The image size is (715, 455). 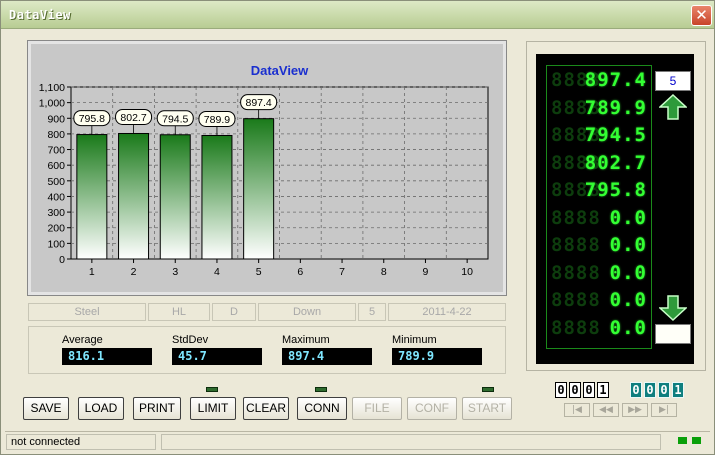 What do you see at coordinates (217, 120) in the screenshot?
I see `data-label: 789.9` at bounding box center [217, 120].